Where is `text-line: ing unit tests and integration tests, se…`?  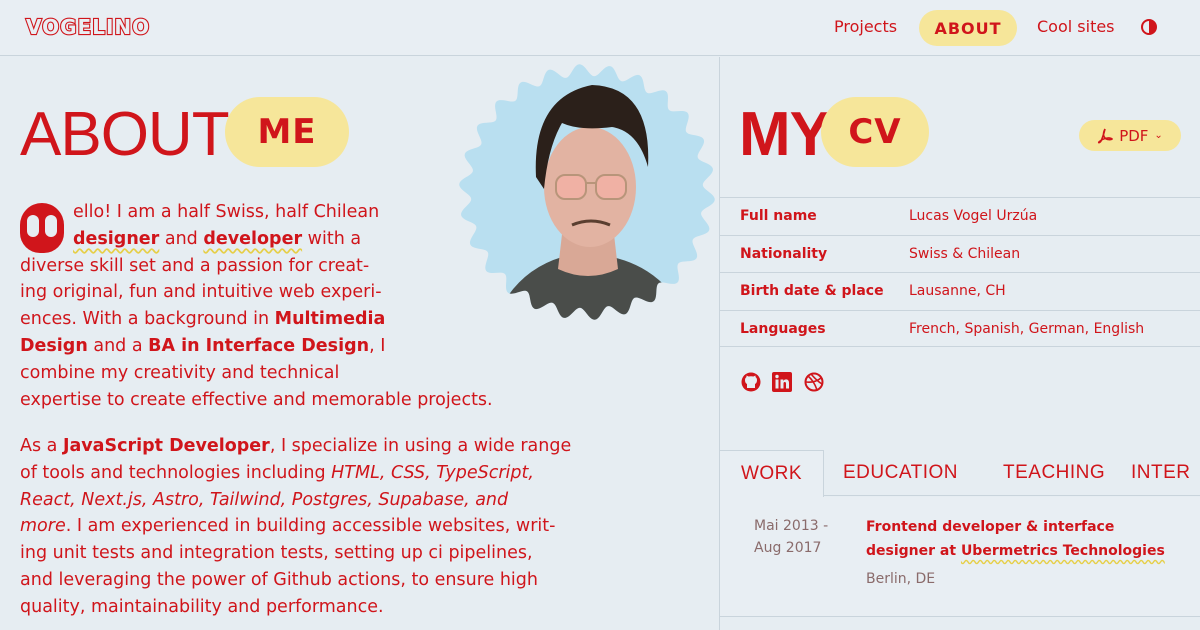
text-line: ing unit tests and integration tests, se… is located at coordinates (276, 553).